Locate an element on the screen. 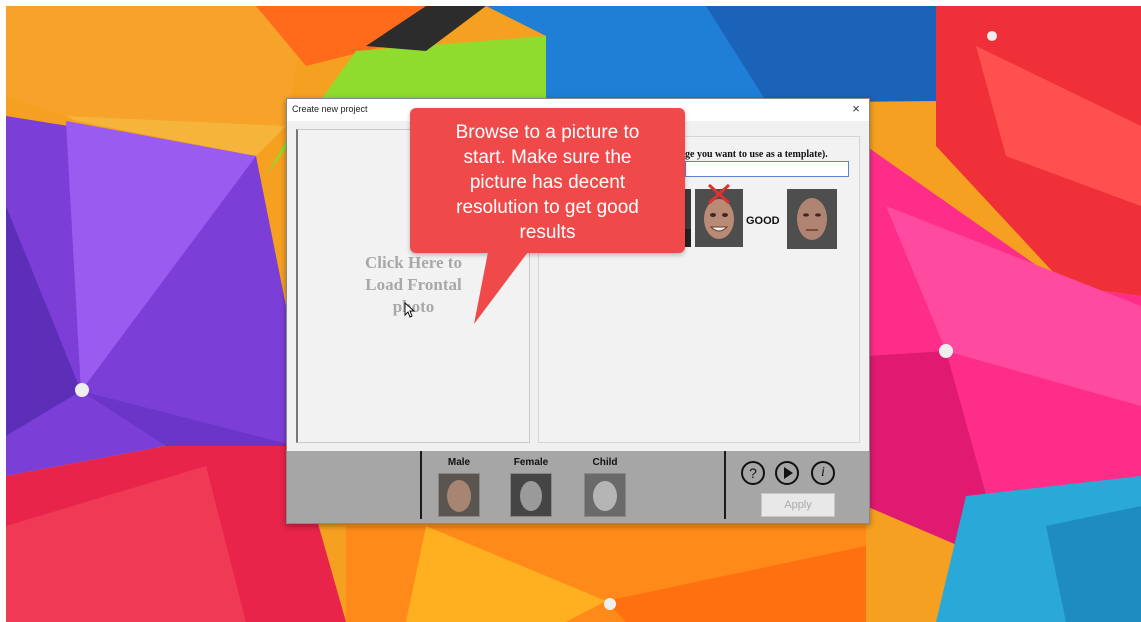 The height and width of the screenshot is (622, 1141). play-icon is located at coordinates (788, 473).